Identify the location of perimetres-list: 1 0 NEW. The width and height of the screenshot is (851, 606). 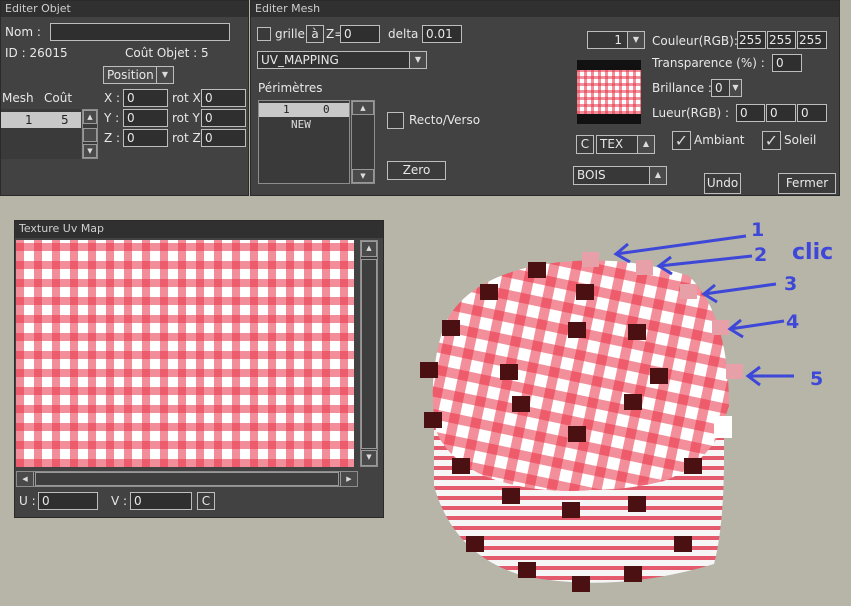
(304, 142).